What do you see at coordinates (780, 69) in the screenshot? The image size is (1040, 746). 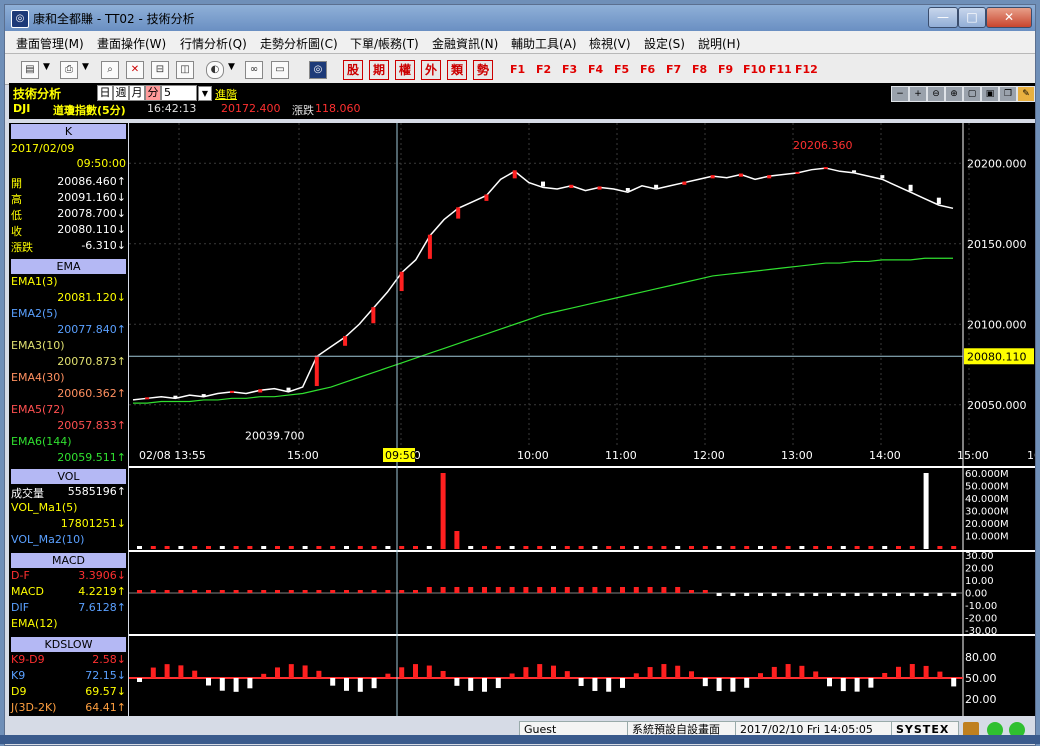 I see `fkey-f11: F11` at bounding box center [780, 69].